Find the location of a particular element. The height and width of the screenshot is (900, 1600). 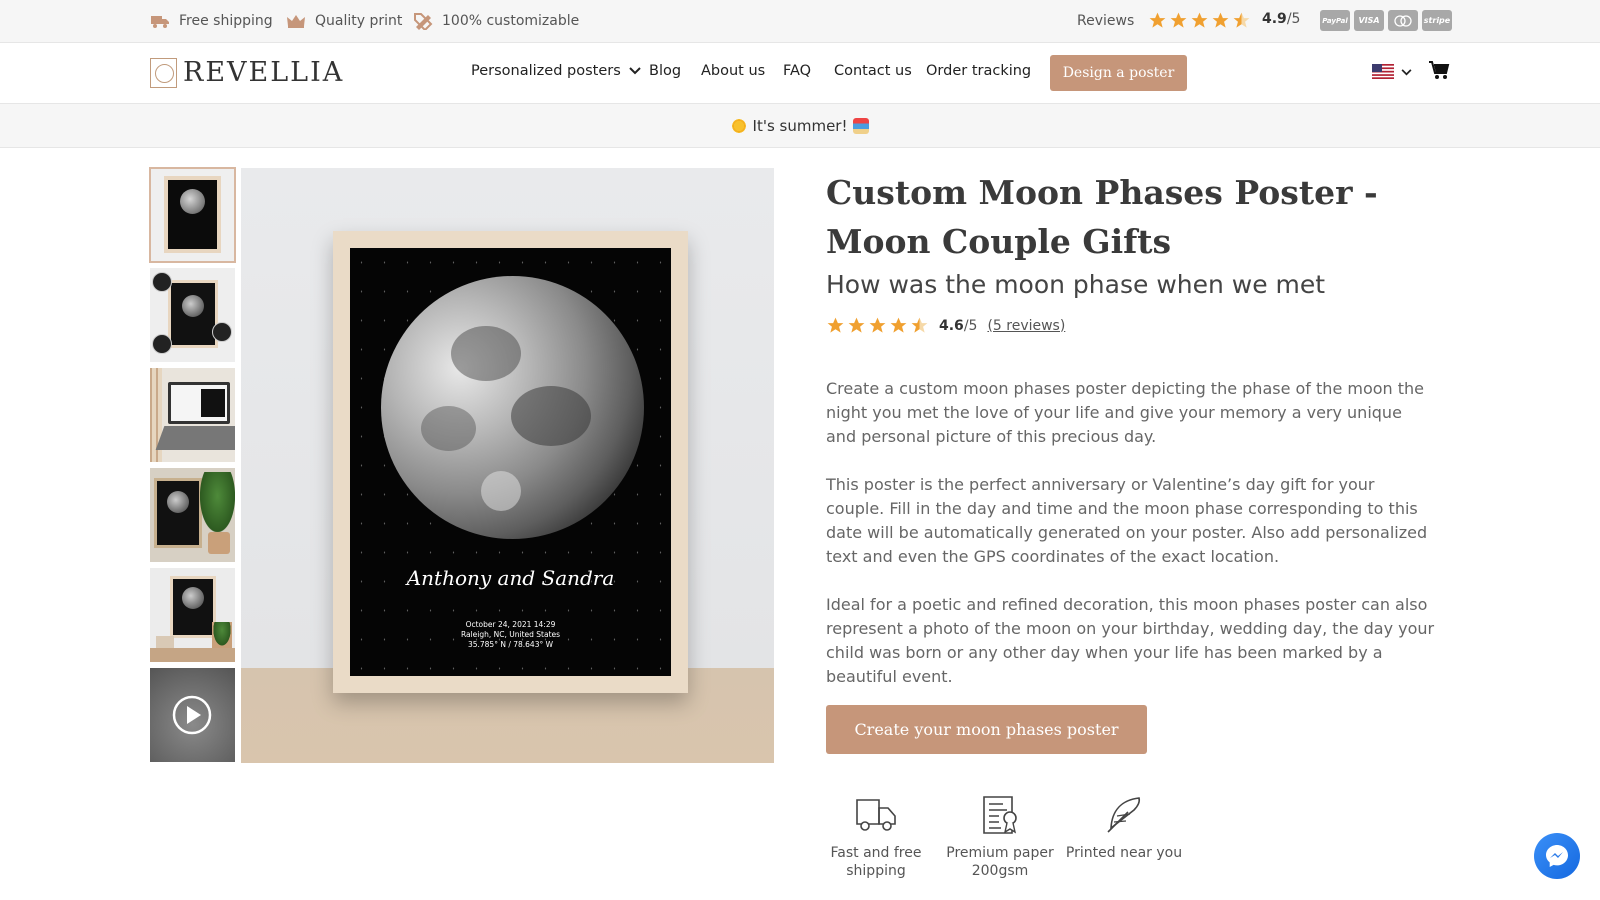

nav-label: FAQ is located at coordinates (797, 71).